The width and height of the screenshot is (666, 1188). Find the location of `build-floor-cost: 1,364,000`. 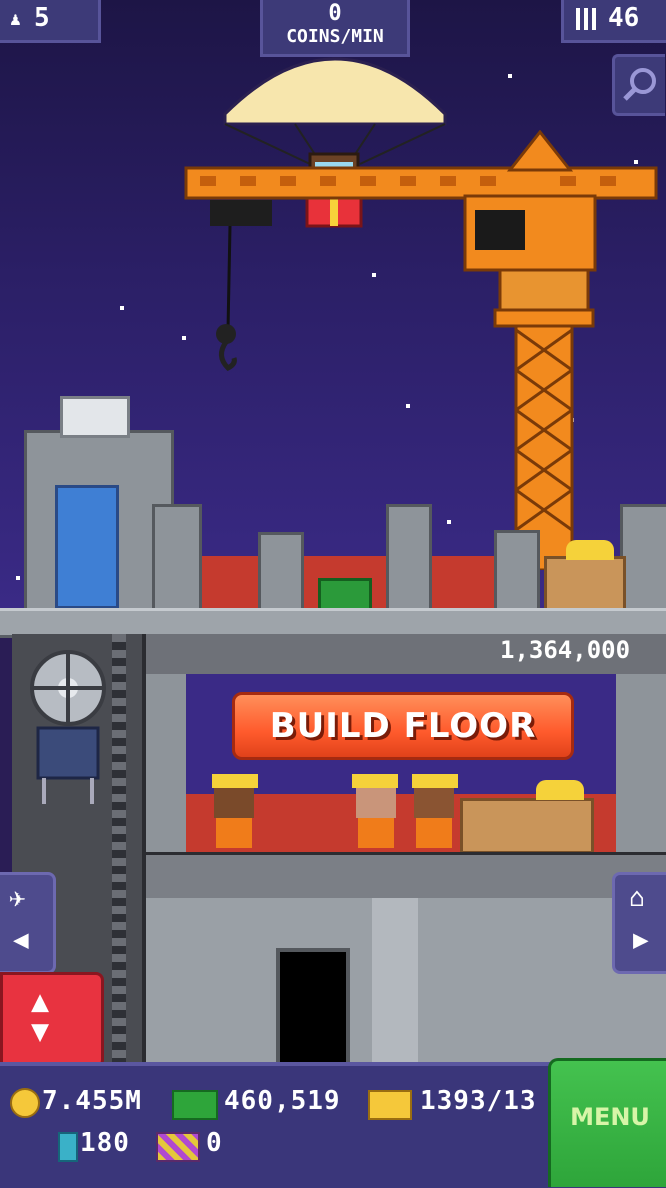

build-floor-cost: 1,364,000 is located at coordinates (565, 650).